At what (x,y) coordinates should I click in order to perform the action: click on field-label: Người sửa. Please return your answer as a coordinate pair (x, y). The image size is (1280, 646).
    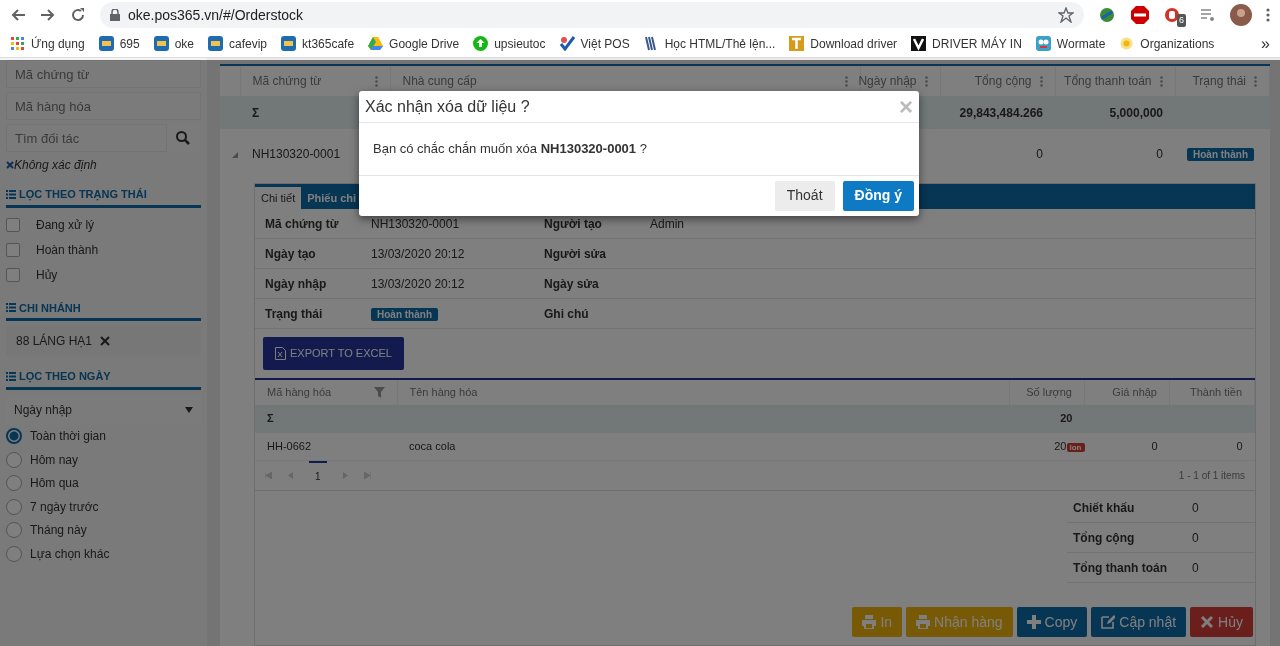
    Looking at the image, I should click on (575, 254).